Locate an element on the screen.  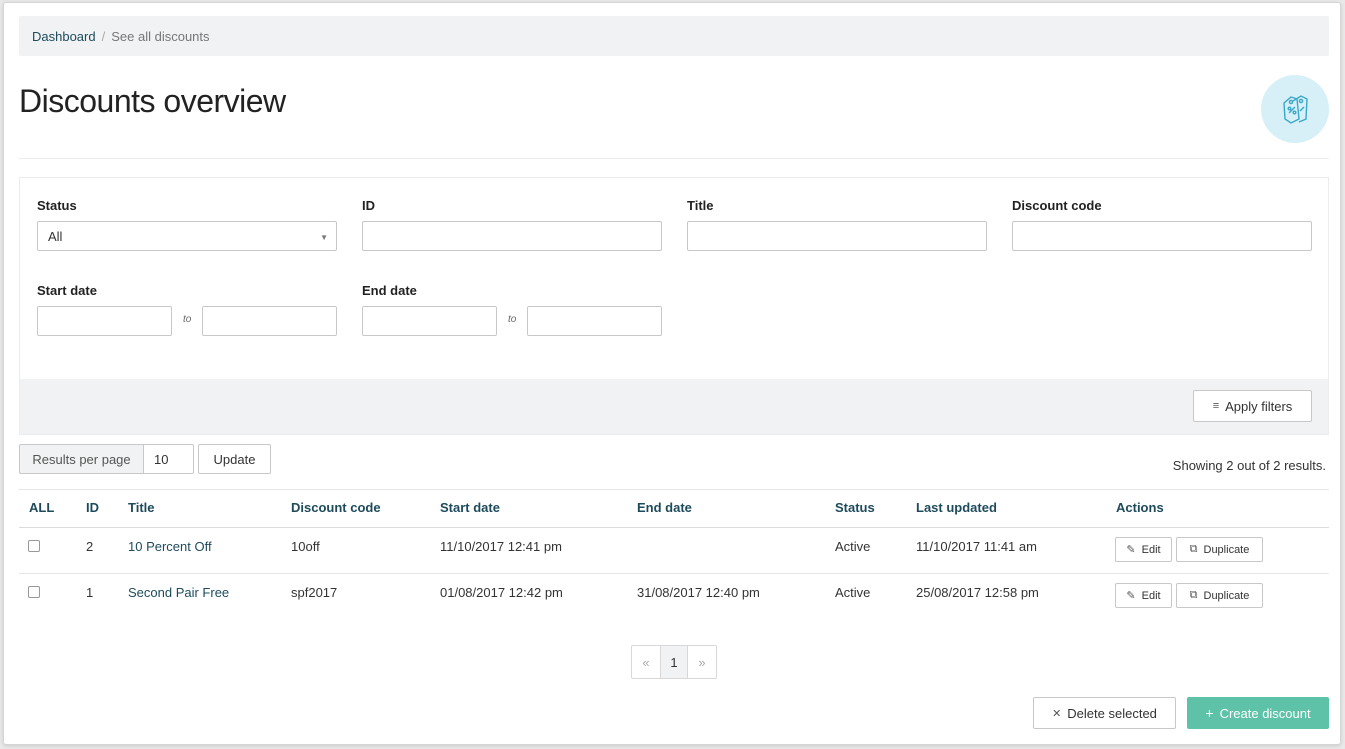
end-date-to-label: to is located at coordinates (512, 319).